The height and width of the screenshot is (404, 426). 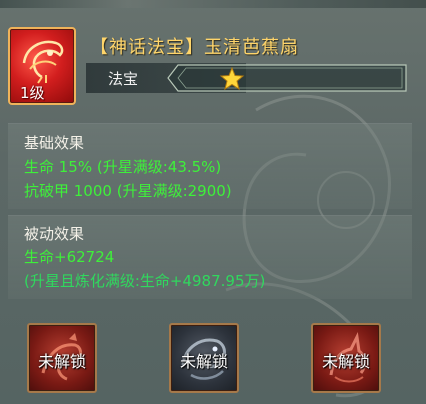 I want to click on locked-slot-1: 未解锁, so click(x=62, y=358).